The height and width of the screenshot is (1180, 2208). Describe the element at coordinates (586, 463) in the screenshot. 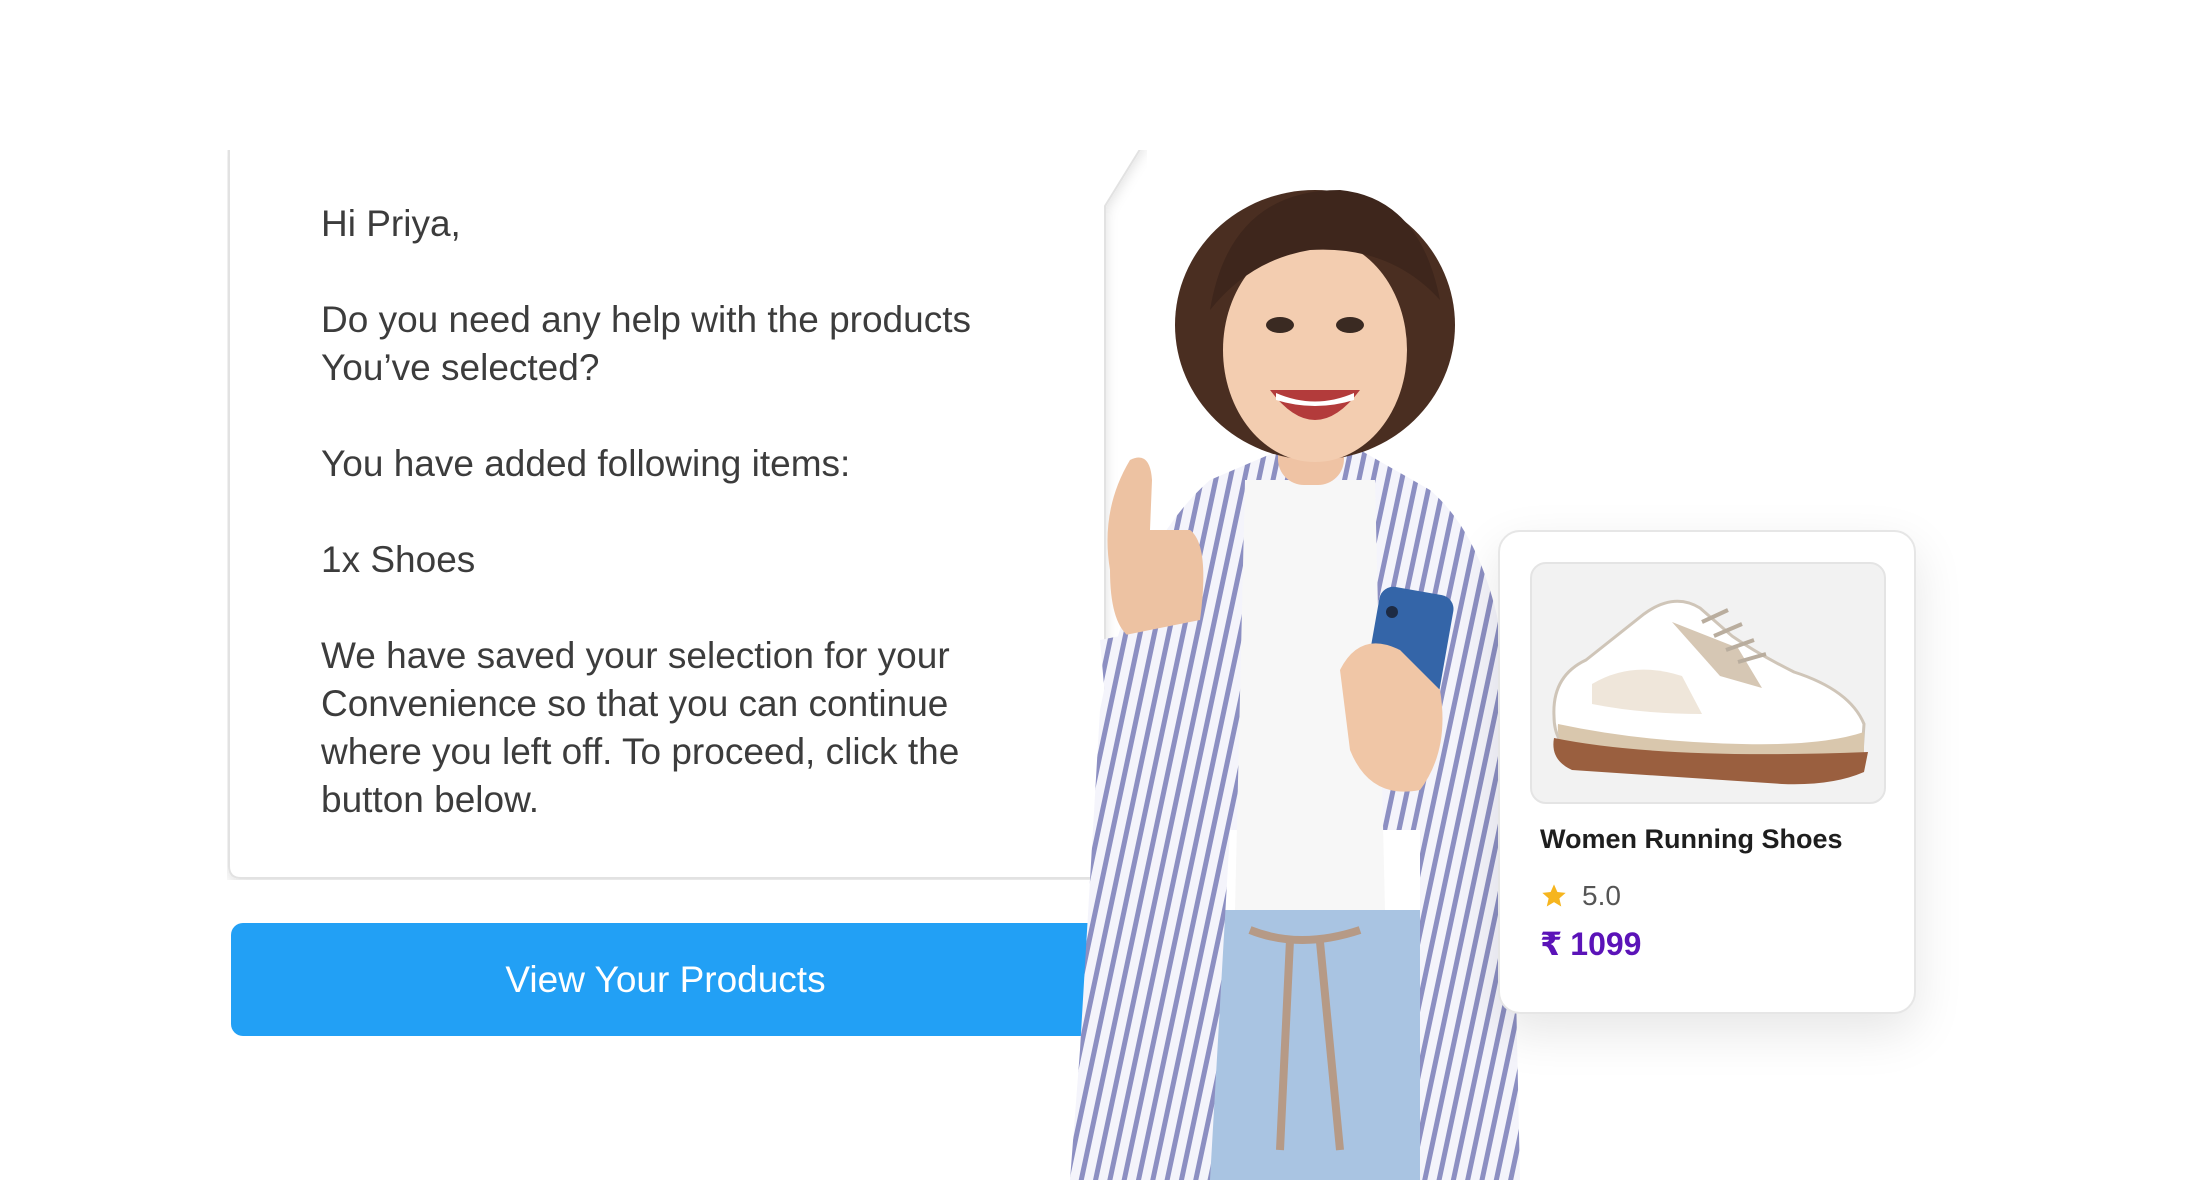

I see `items-intro-text: You have added following items:` at that location.